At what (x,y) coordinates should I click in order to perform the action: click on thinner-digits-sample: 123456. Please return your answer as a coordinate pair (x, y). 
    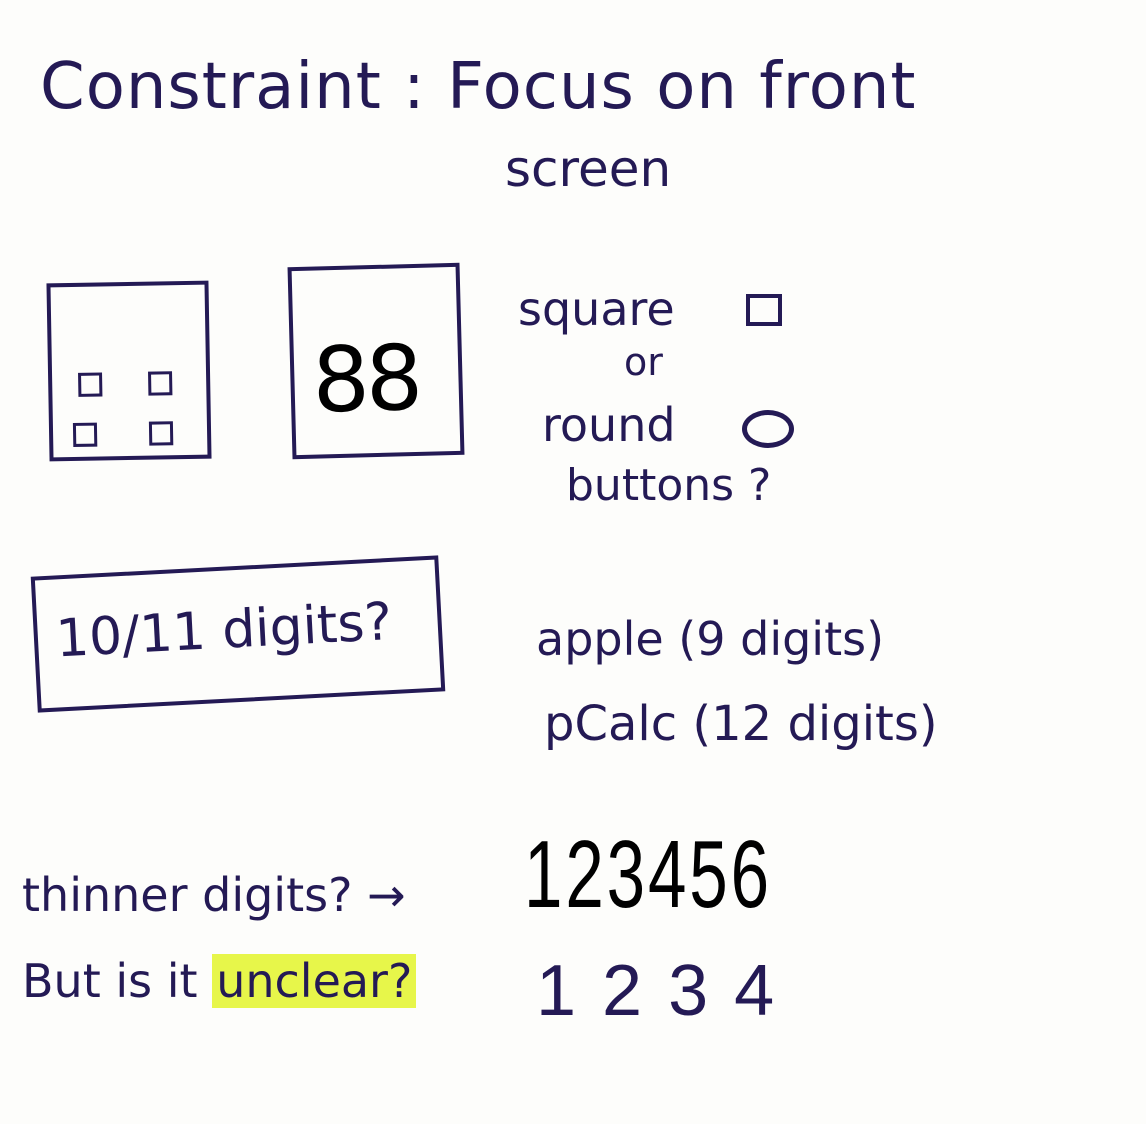
    Looking at the image, I should click on (648, 874).